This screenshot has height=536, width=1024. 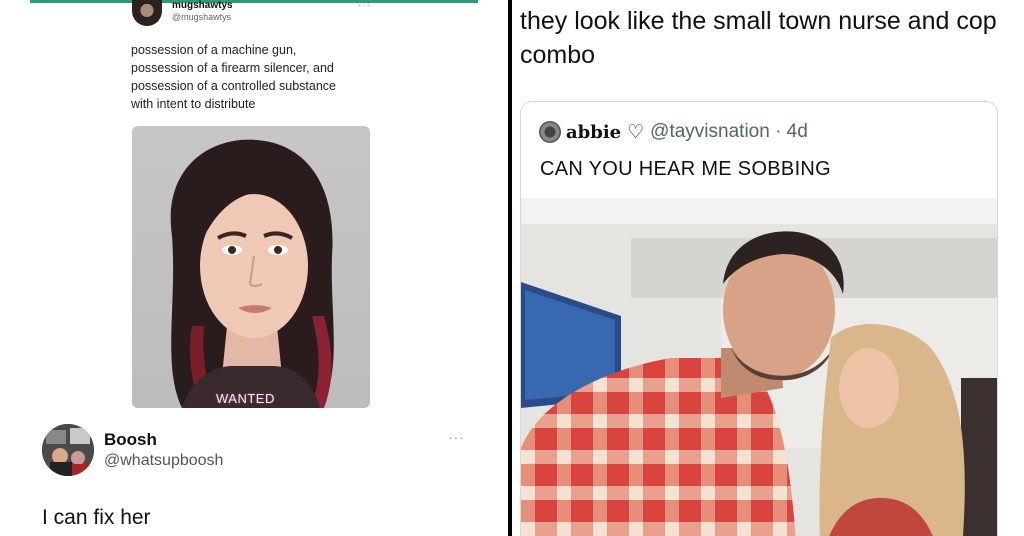 I want to click on reply-display-name: Boosh, so click(x=130, y=440).